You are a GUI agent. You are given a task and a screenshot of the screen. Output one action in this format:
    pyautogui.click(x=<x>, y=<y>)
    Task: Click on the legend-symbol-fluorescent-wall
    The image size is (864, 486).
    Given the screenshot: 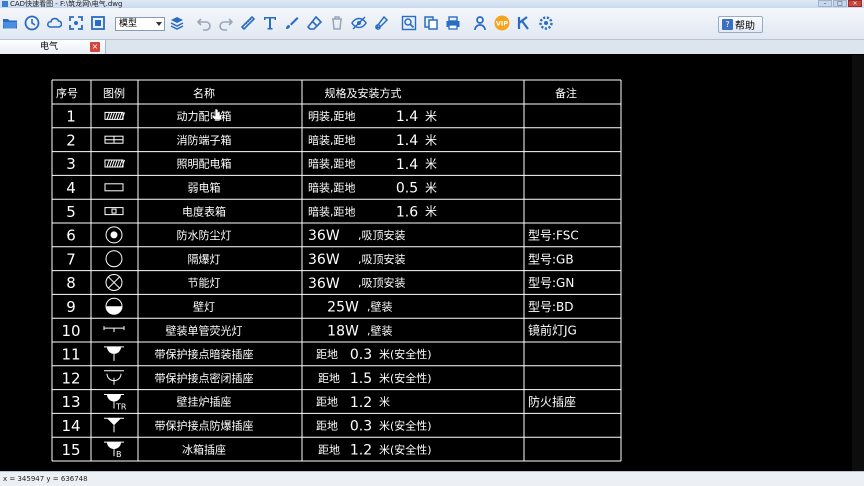 What is the action you would take?
    pyautogui.click(x=114, y=329)
    